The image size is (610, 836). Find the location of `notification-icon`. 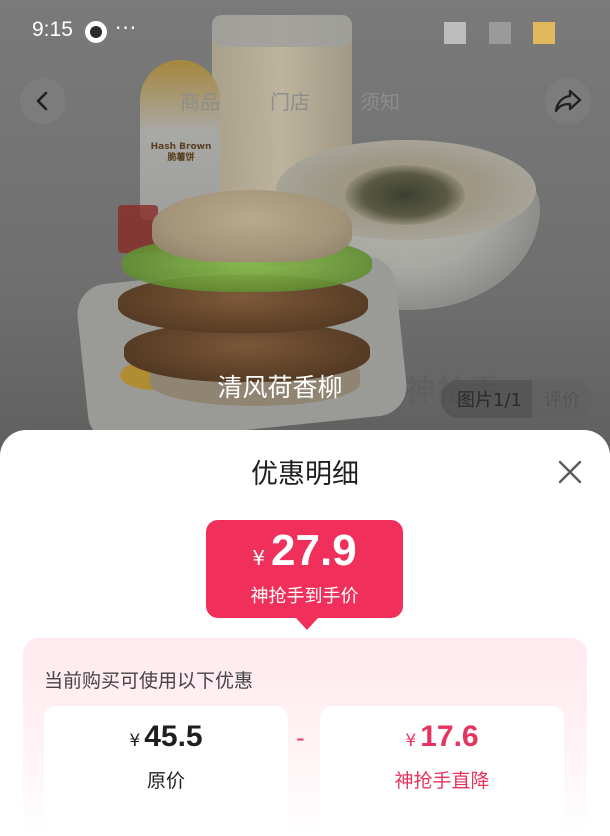

notification-icon is located at coordinates (96, 32).